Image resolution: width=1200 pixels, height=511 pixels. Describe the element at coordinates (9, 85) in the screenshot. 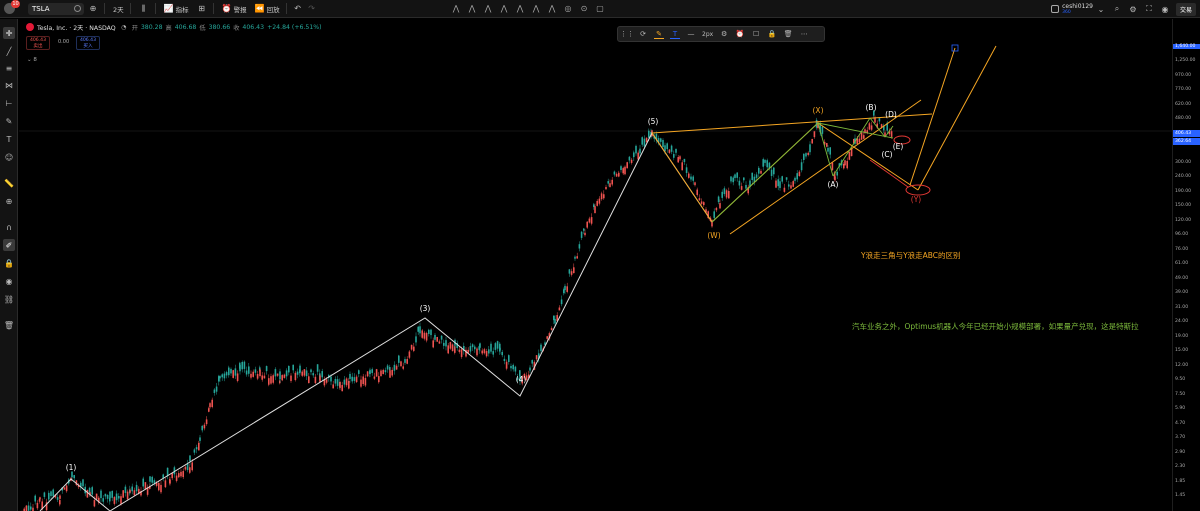

I see `pattern-icon: ⋈` at that location.